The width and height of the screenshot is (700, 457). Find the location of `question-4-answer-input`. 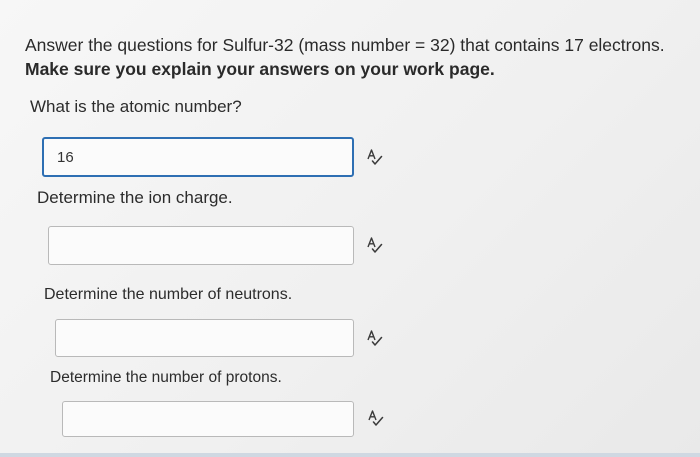

question-4-answer-input is located at coordinates (208, 419).